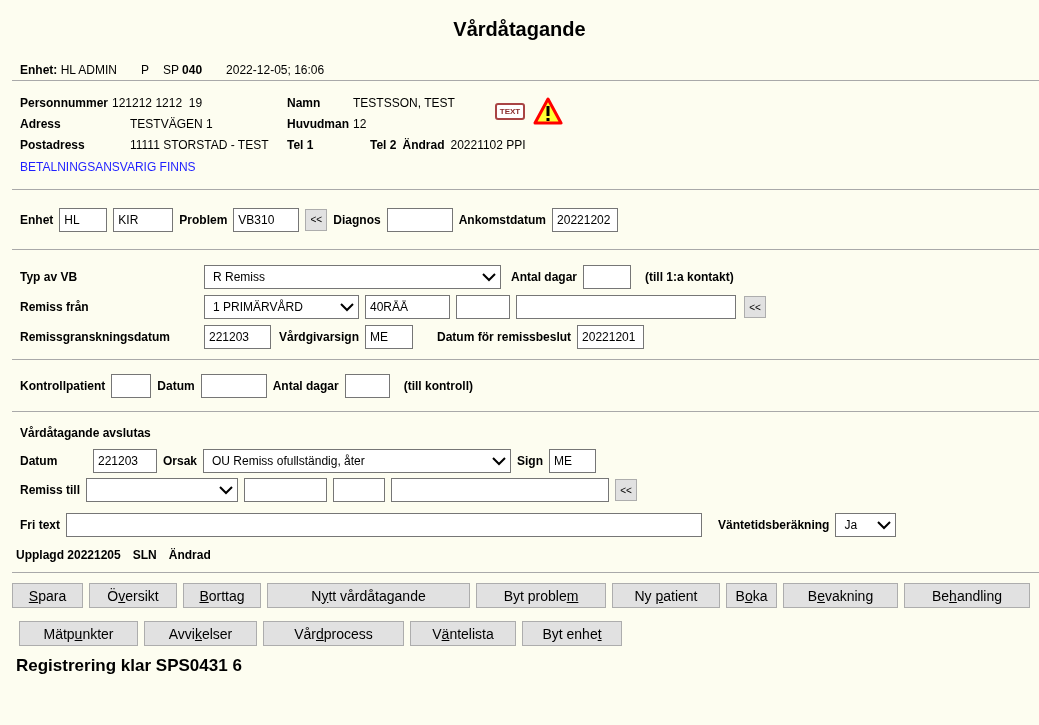 The height and width of the screenshot is (725, 1039). Describe the element at coordinates (404, 102) in the screenshot. I see `field-value: TESTSSON, TEST` at that location.